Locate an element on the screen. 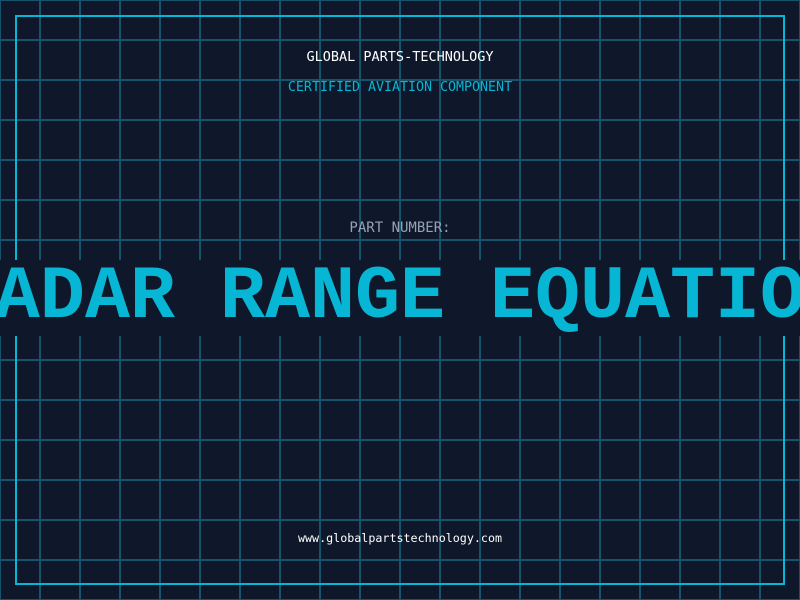 The width and height of the screenshot is (800, 600). part-number-band: RADAR RANGE EQUATION is located at coordinates (400, 298).